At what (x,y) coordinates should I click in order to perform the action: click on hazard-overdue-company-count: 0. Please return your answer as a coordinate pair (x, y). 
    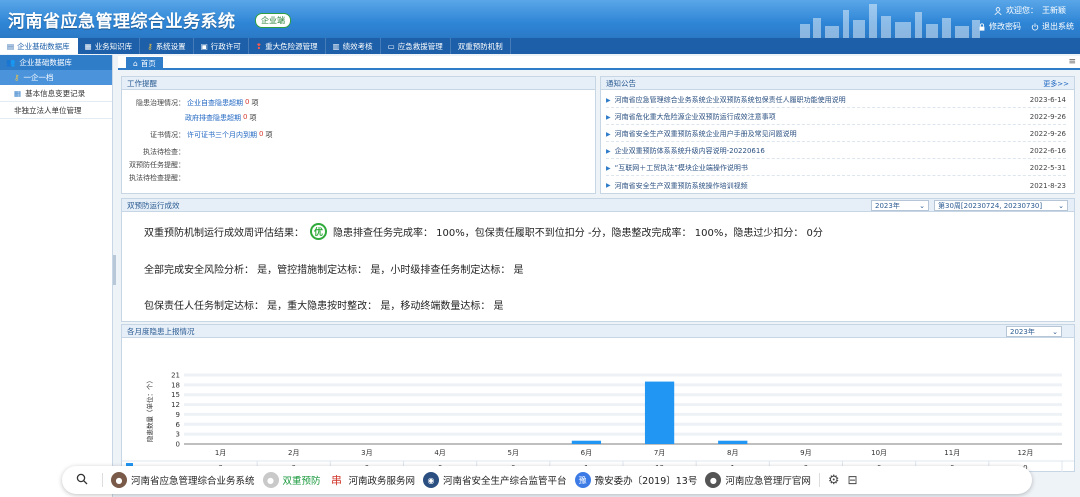
    Looking at the image, I should click on (247, 102).